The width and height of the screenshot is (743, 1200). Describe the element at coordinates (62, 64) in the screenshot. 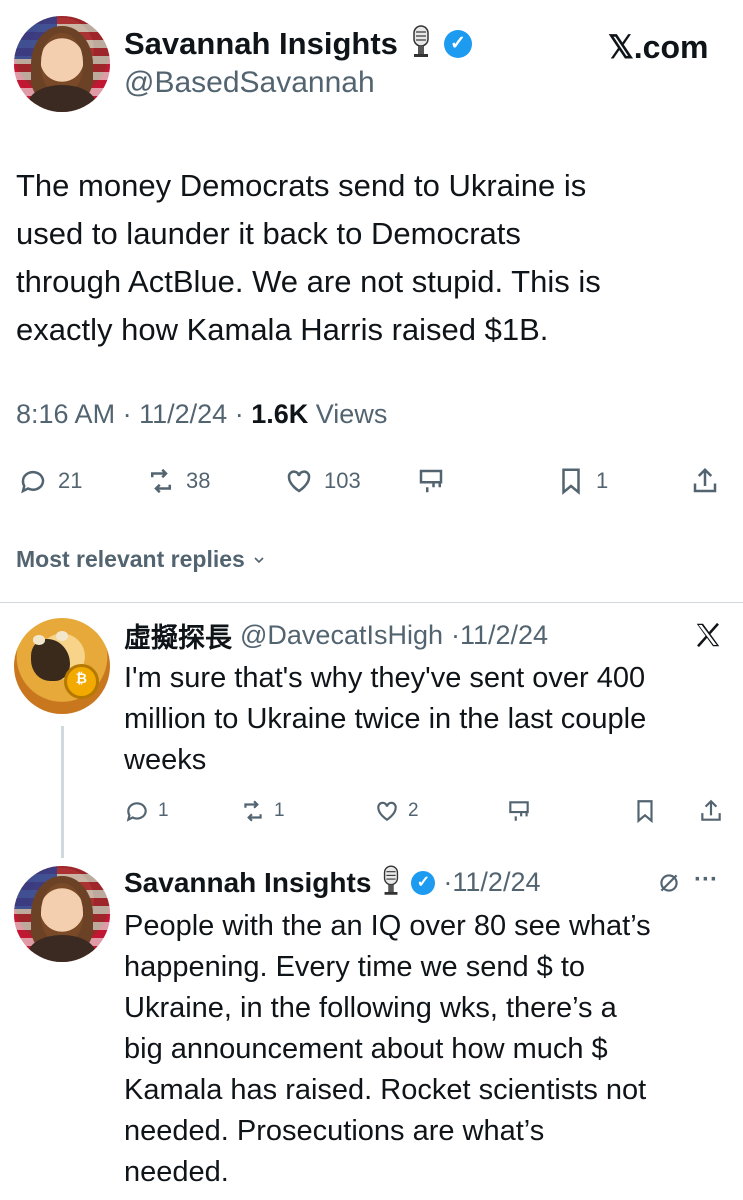

I see `author-avatar` at that location.